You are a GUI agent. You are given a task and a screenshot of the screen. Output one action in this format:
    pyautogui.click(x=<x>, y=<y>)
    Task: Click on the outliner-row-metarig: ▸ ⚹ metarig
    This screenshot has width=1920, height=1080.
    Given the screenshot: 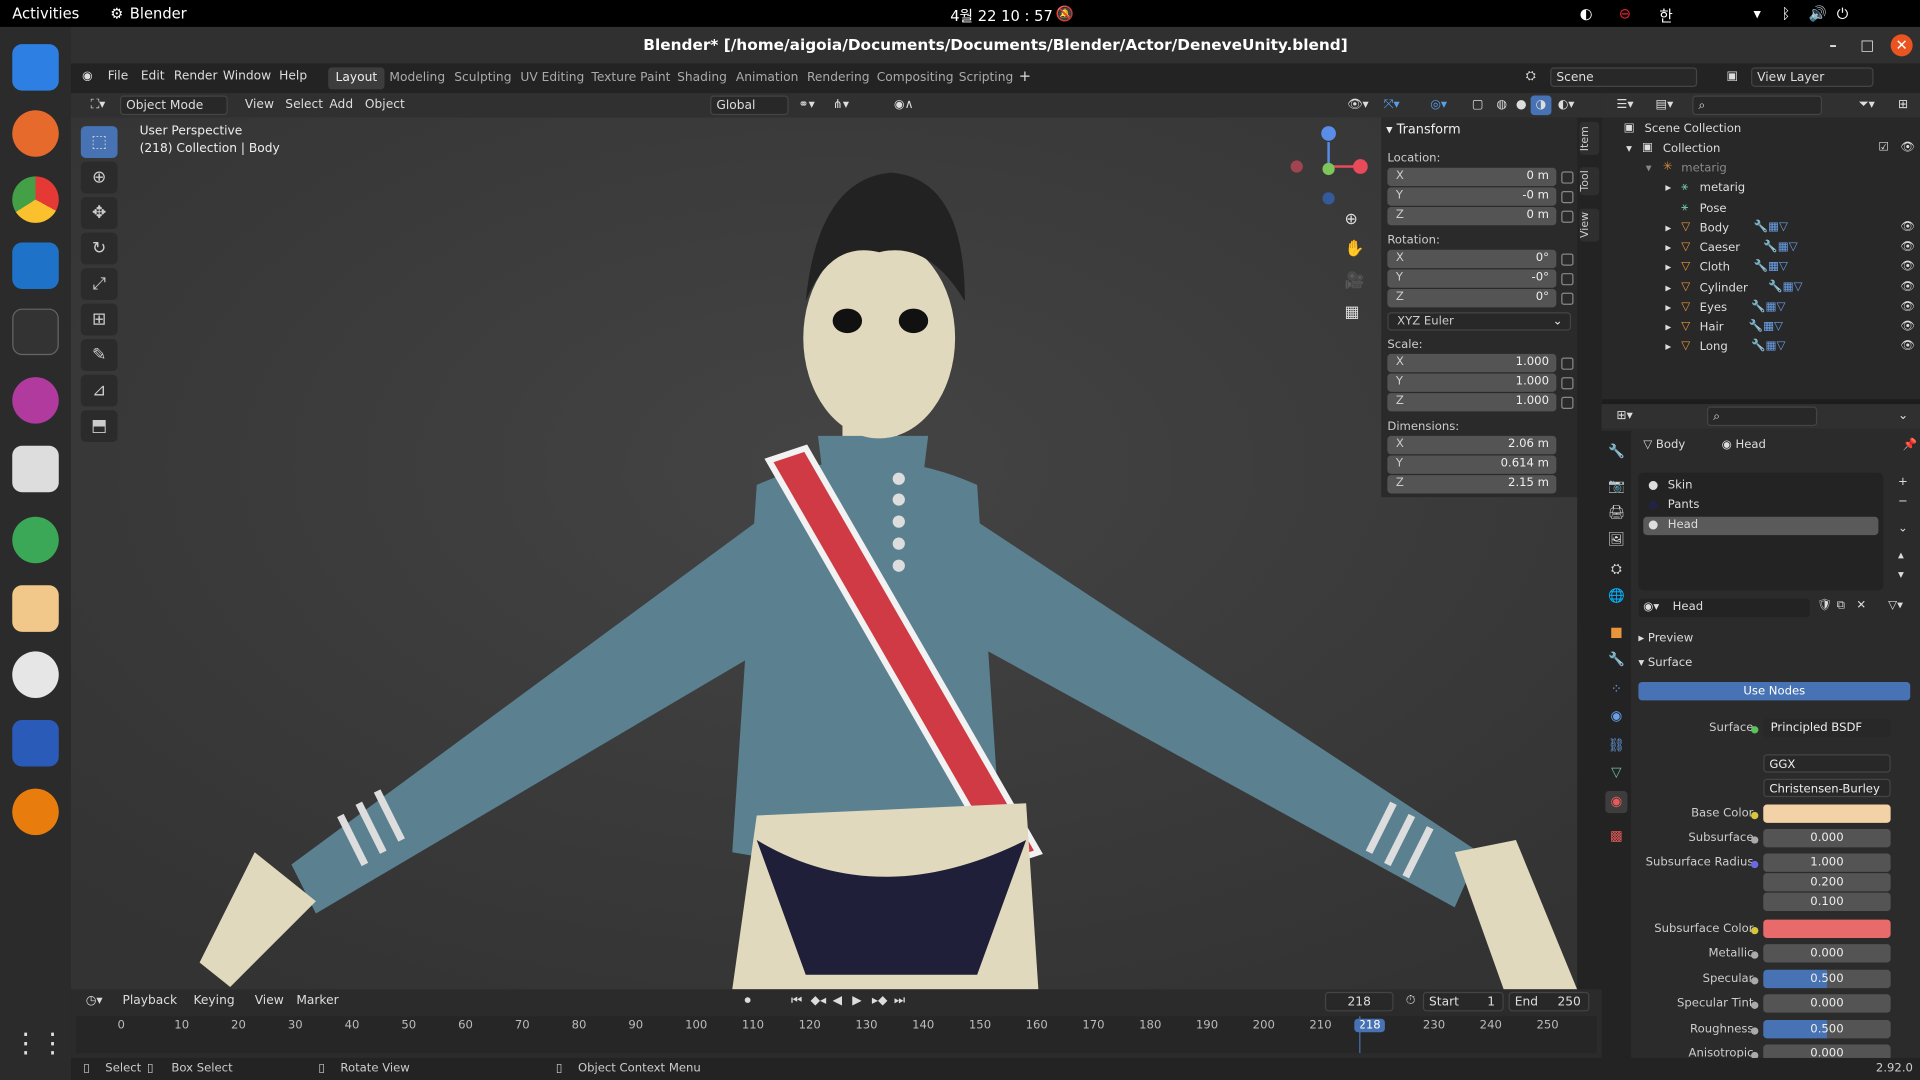 What is the action you would take?
    pyautogui.click(x=1761, y=189)
    